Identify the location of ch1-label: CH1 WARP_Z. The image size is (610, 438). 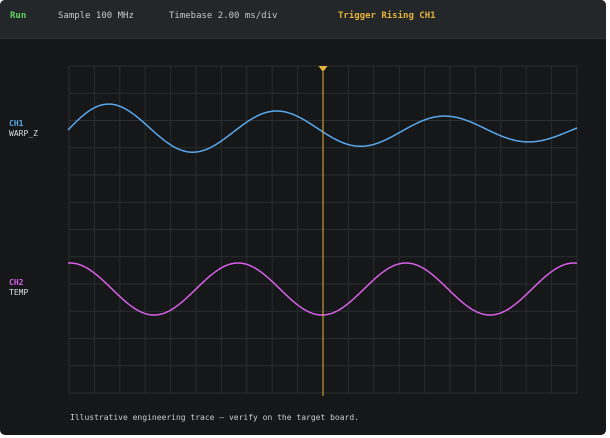
(23, 129).